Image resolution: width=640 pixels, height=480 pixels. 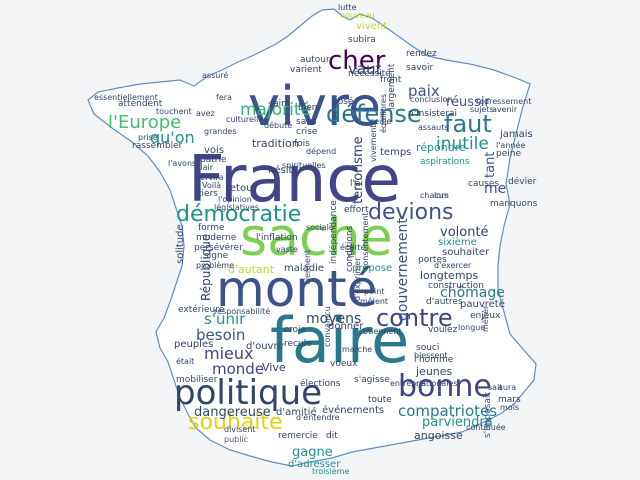 I want to click on word: aspirations, so click(x=445, y=162).